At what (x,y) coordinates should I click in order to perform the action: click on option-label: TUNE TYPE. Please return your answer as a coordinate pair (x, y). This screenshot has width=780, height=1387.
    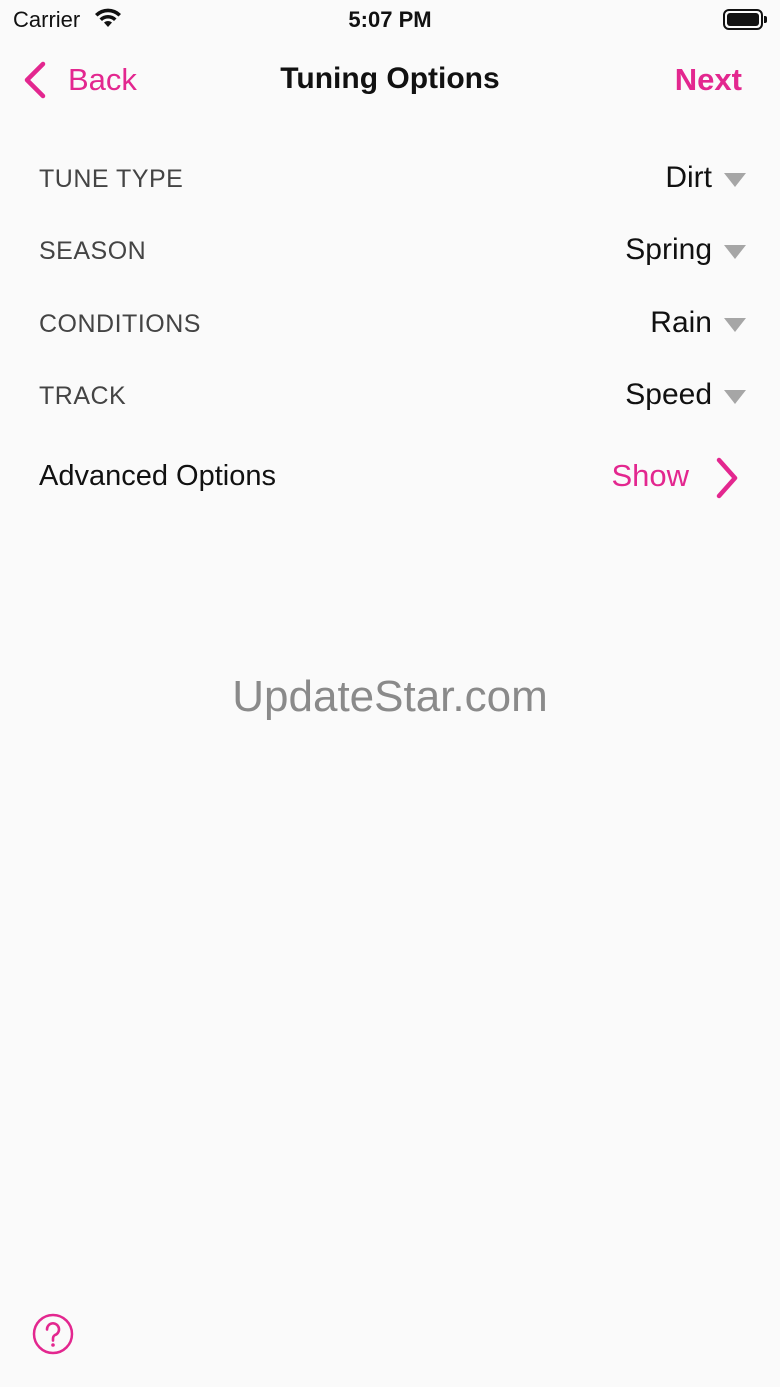
    Looking at the image, I should click on (111, 179).